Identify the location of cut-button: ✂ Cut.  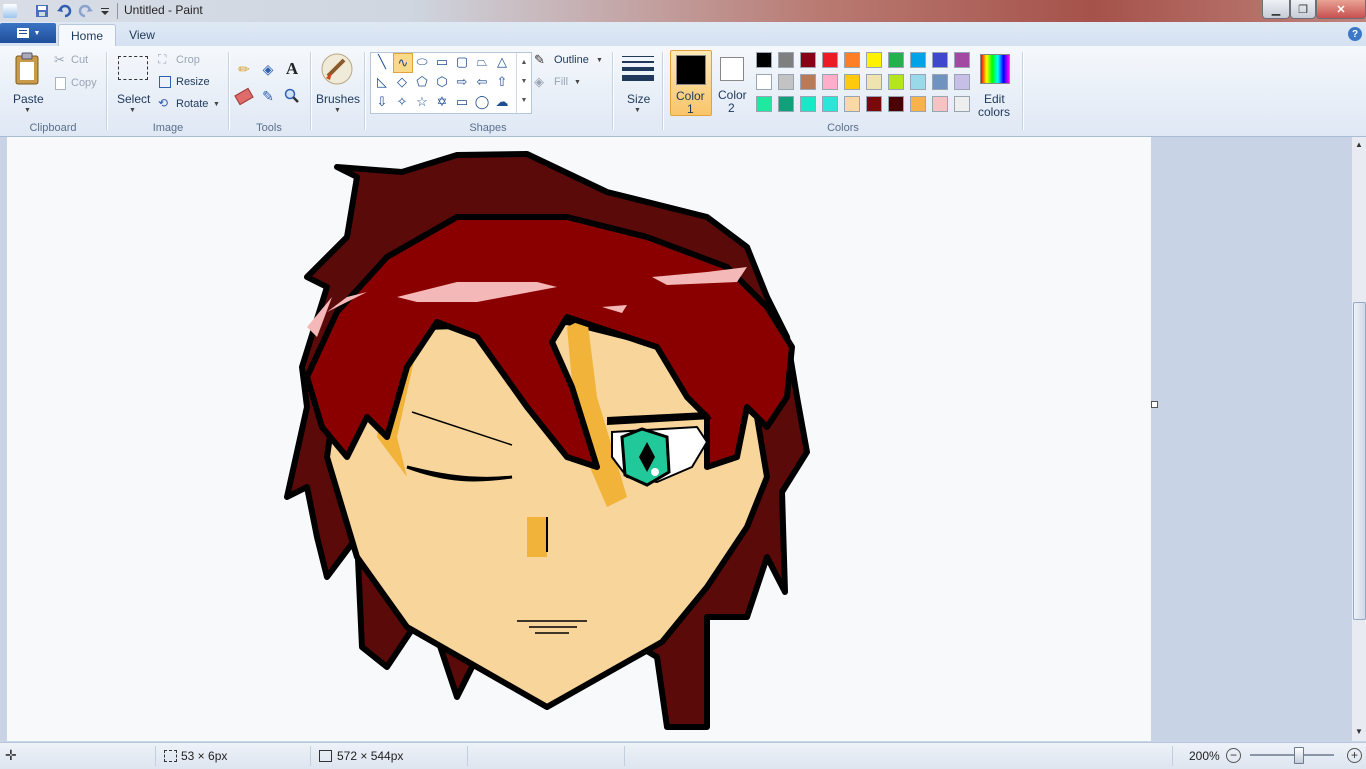
(79, 60).